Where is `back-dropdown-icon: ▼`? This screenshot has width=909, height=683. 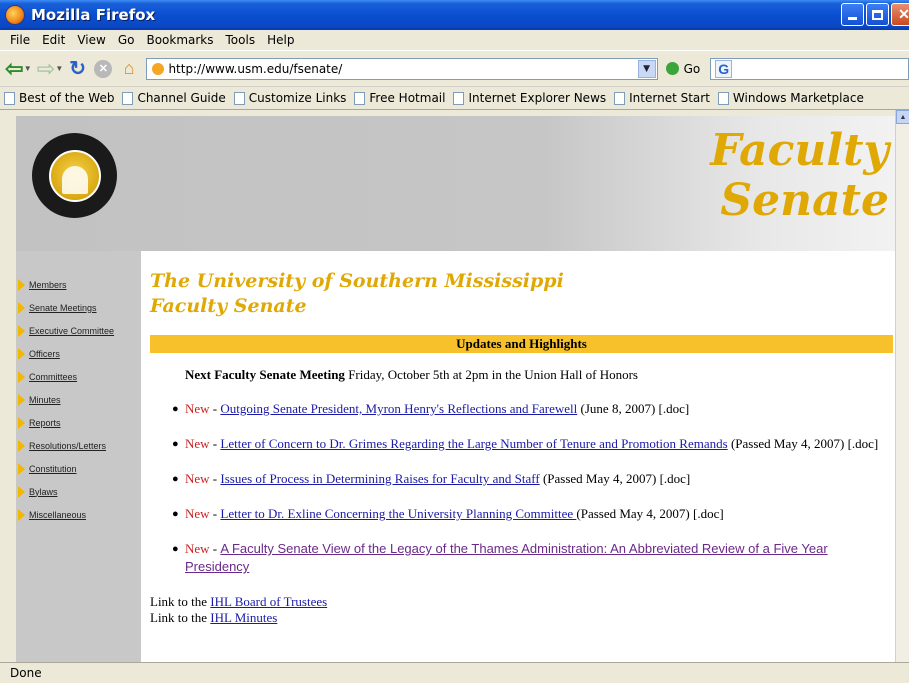 back-dropdown-icon: ▼ is located at coordinates (28, 68).